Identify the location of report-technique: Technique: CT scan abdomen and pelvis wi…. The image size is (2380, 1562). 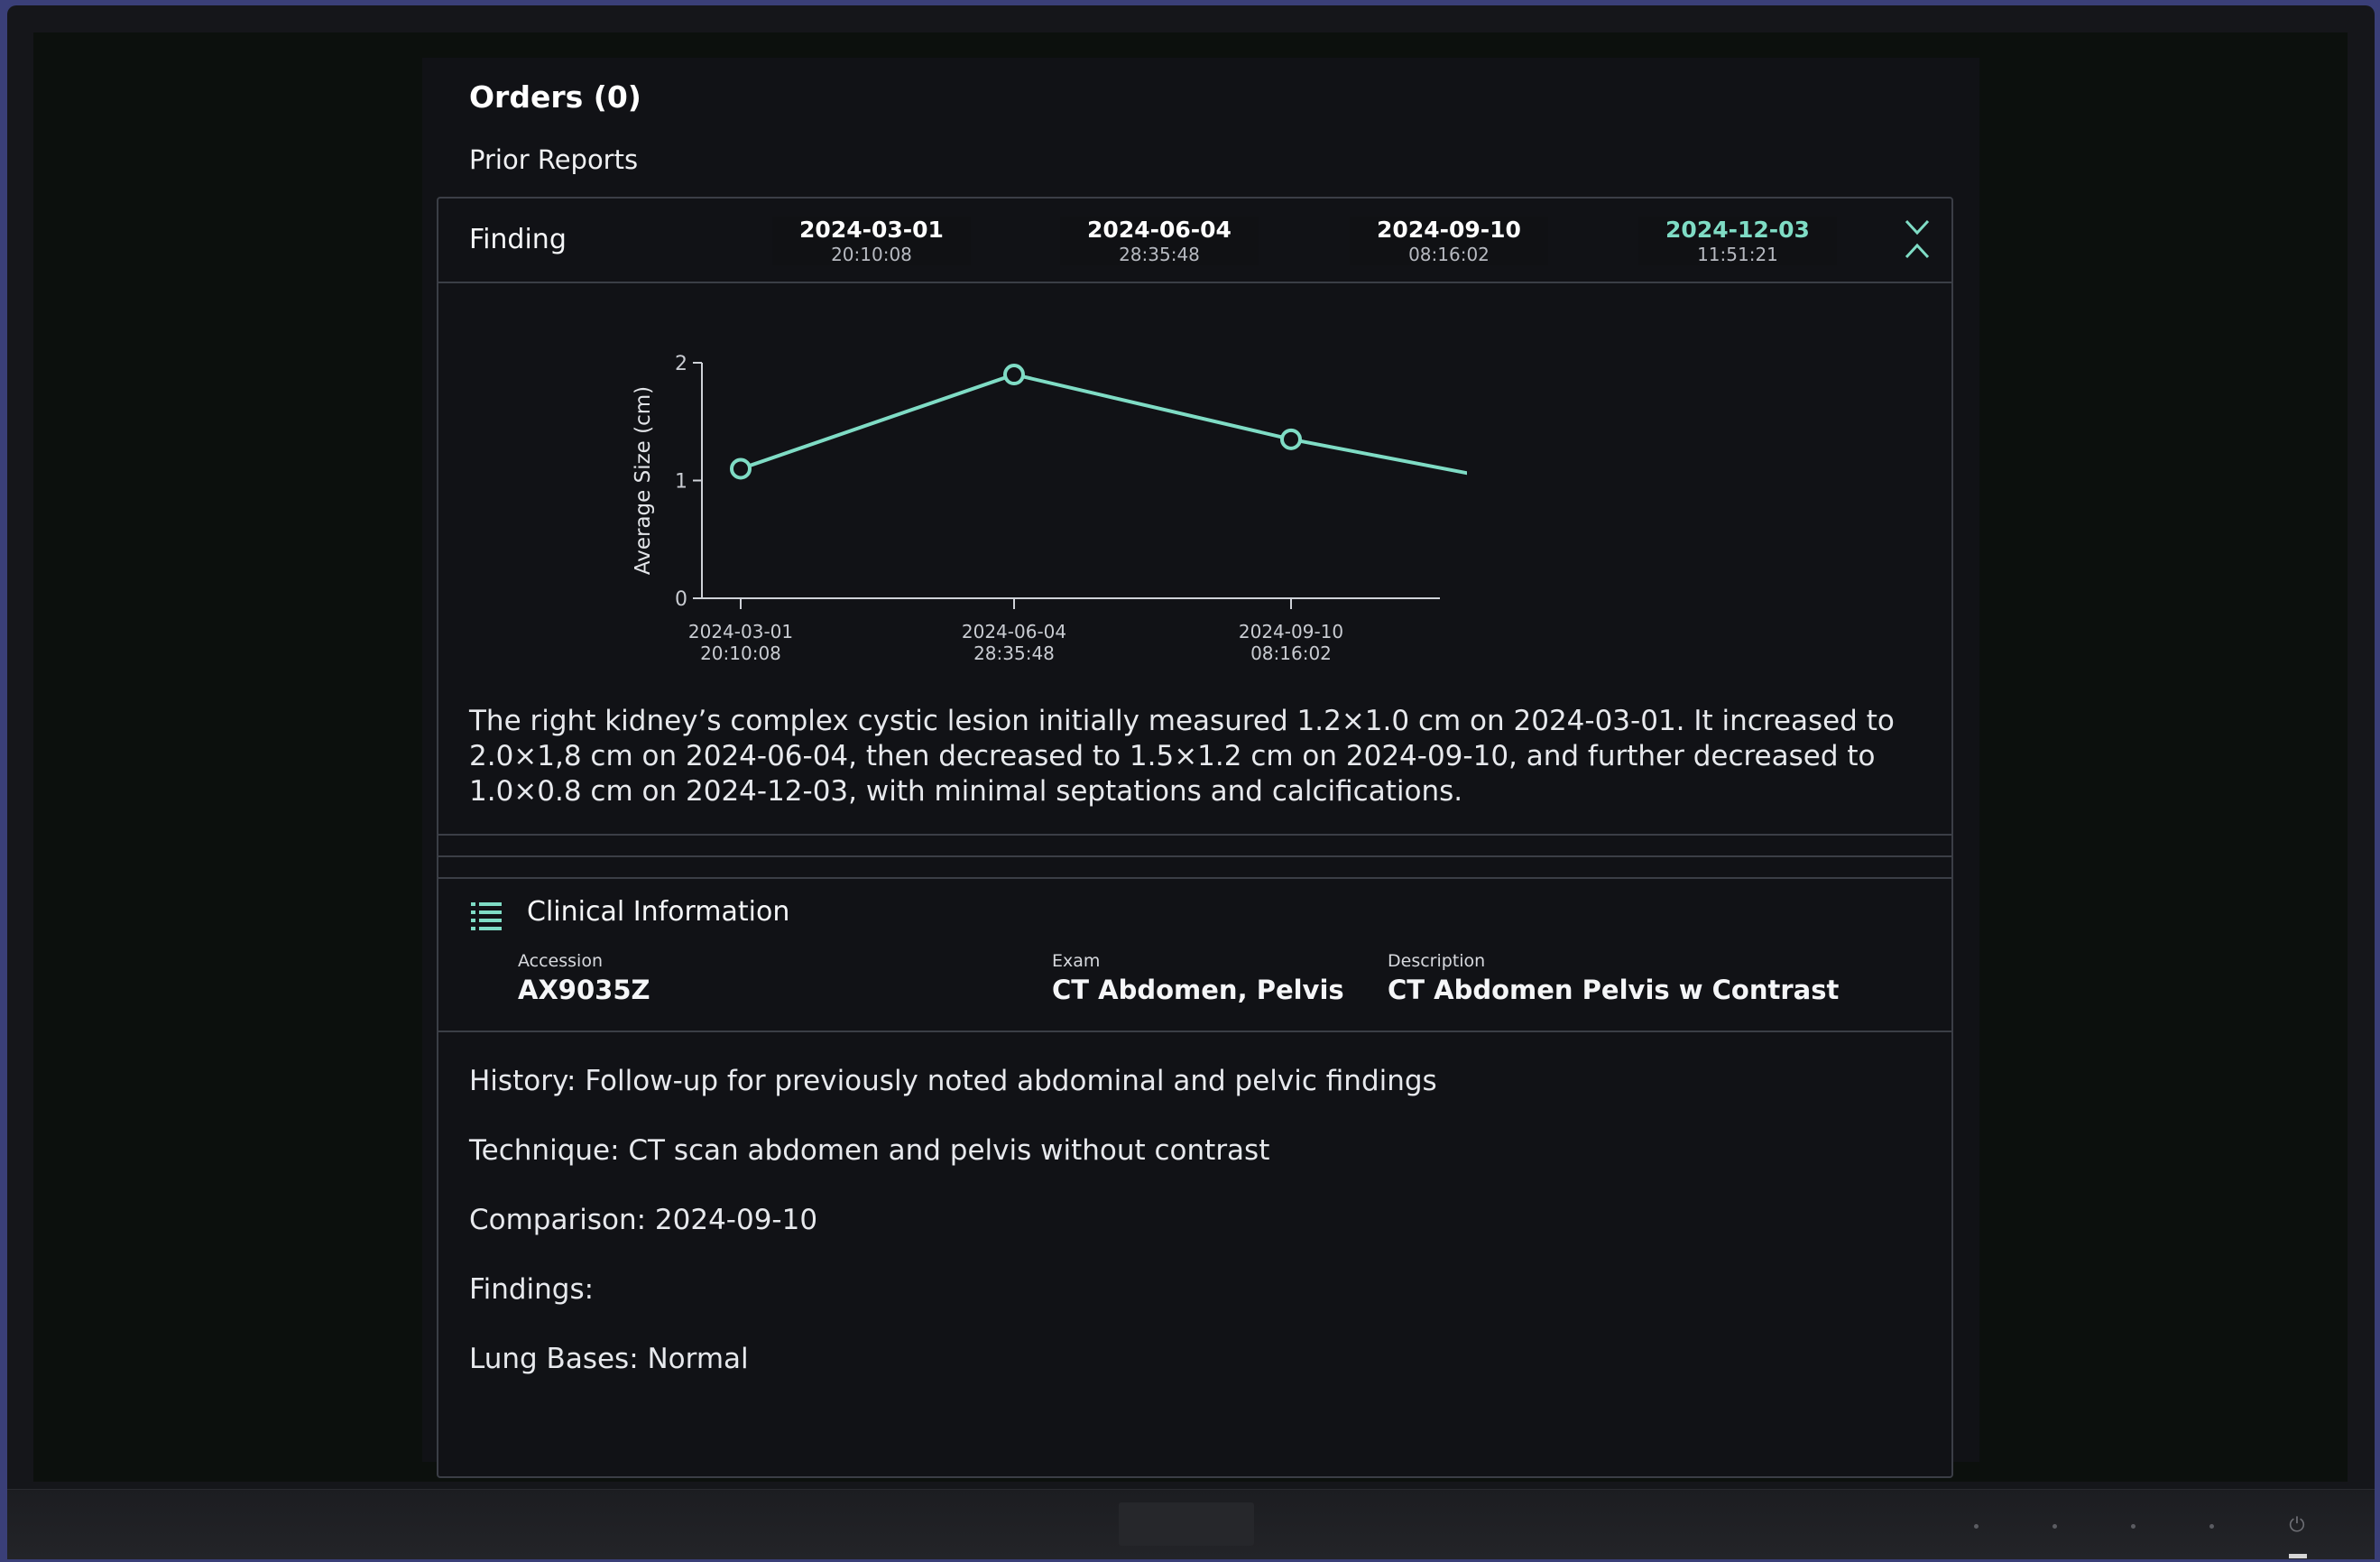
(869, 1150).